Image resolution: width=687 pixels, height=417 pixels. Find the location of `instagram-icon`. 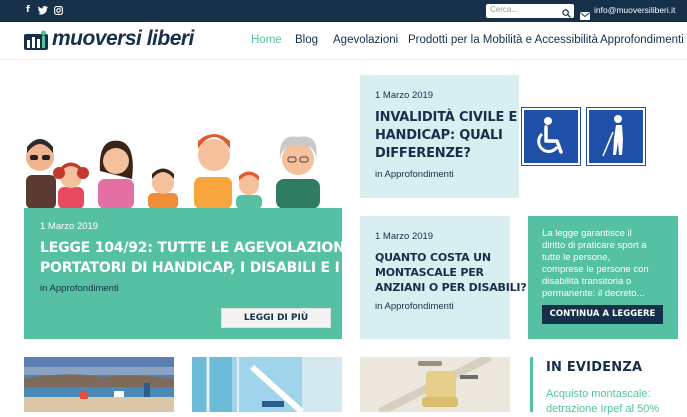

instagram-icon is located at coordinates (58, 12).